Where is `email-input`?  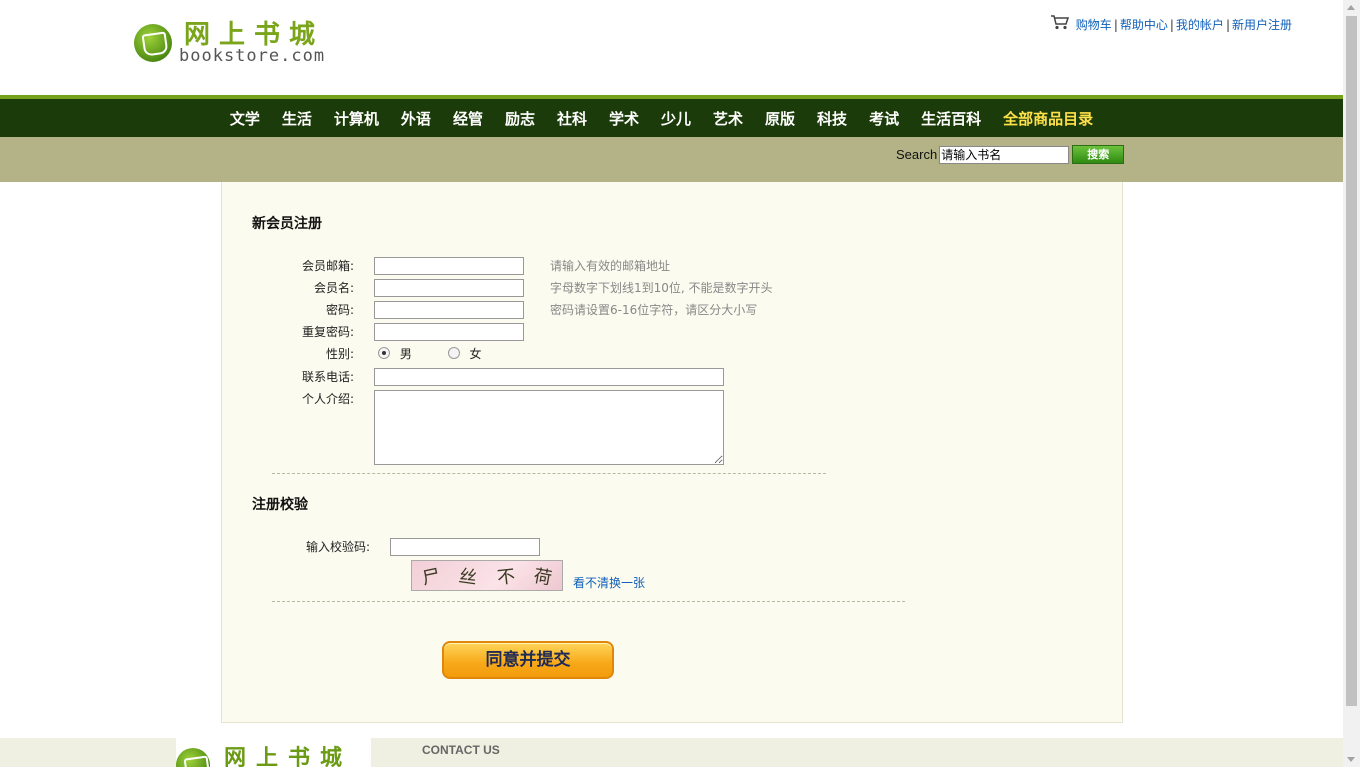 email-input is located at coordinates (449, 266).